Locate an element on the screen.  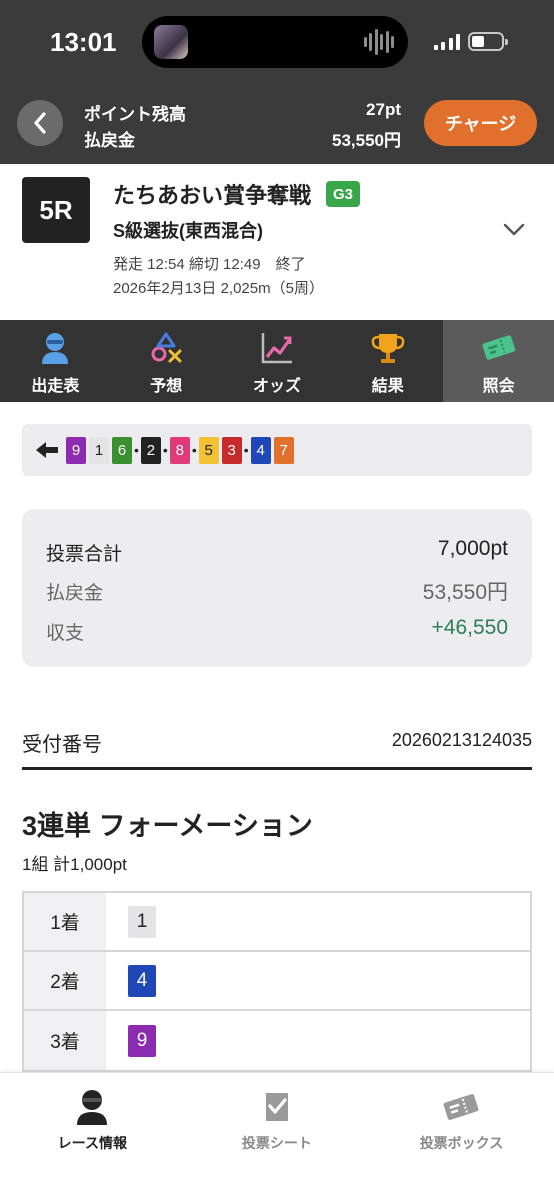
place-label: 1着 is located at coordinates (65, 921).